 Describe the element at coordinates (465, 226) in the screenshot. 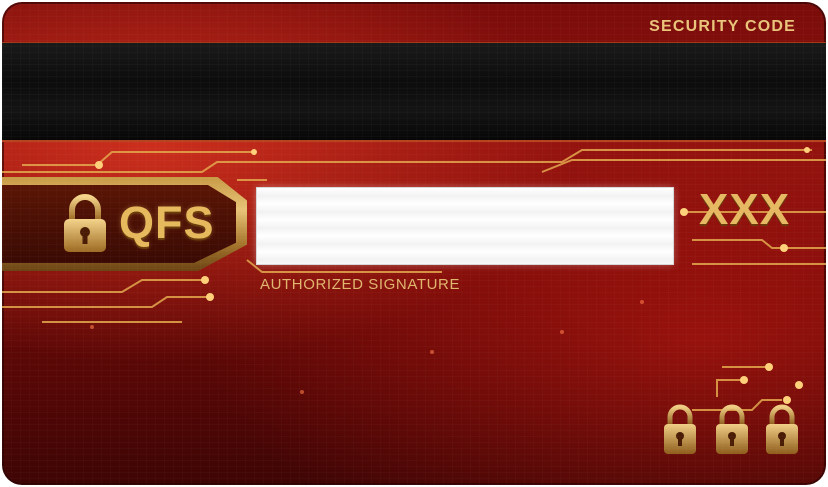

I see `signature-panel` at that location.